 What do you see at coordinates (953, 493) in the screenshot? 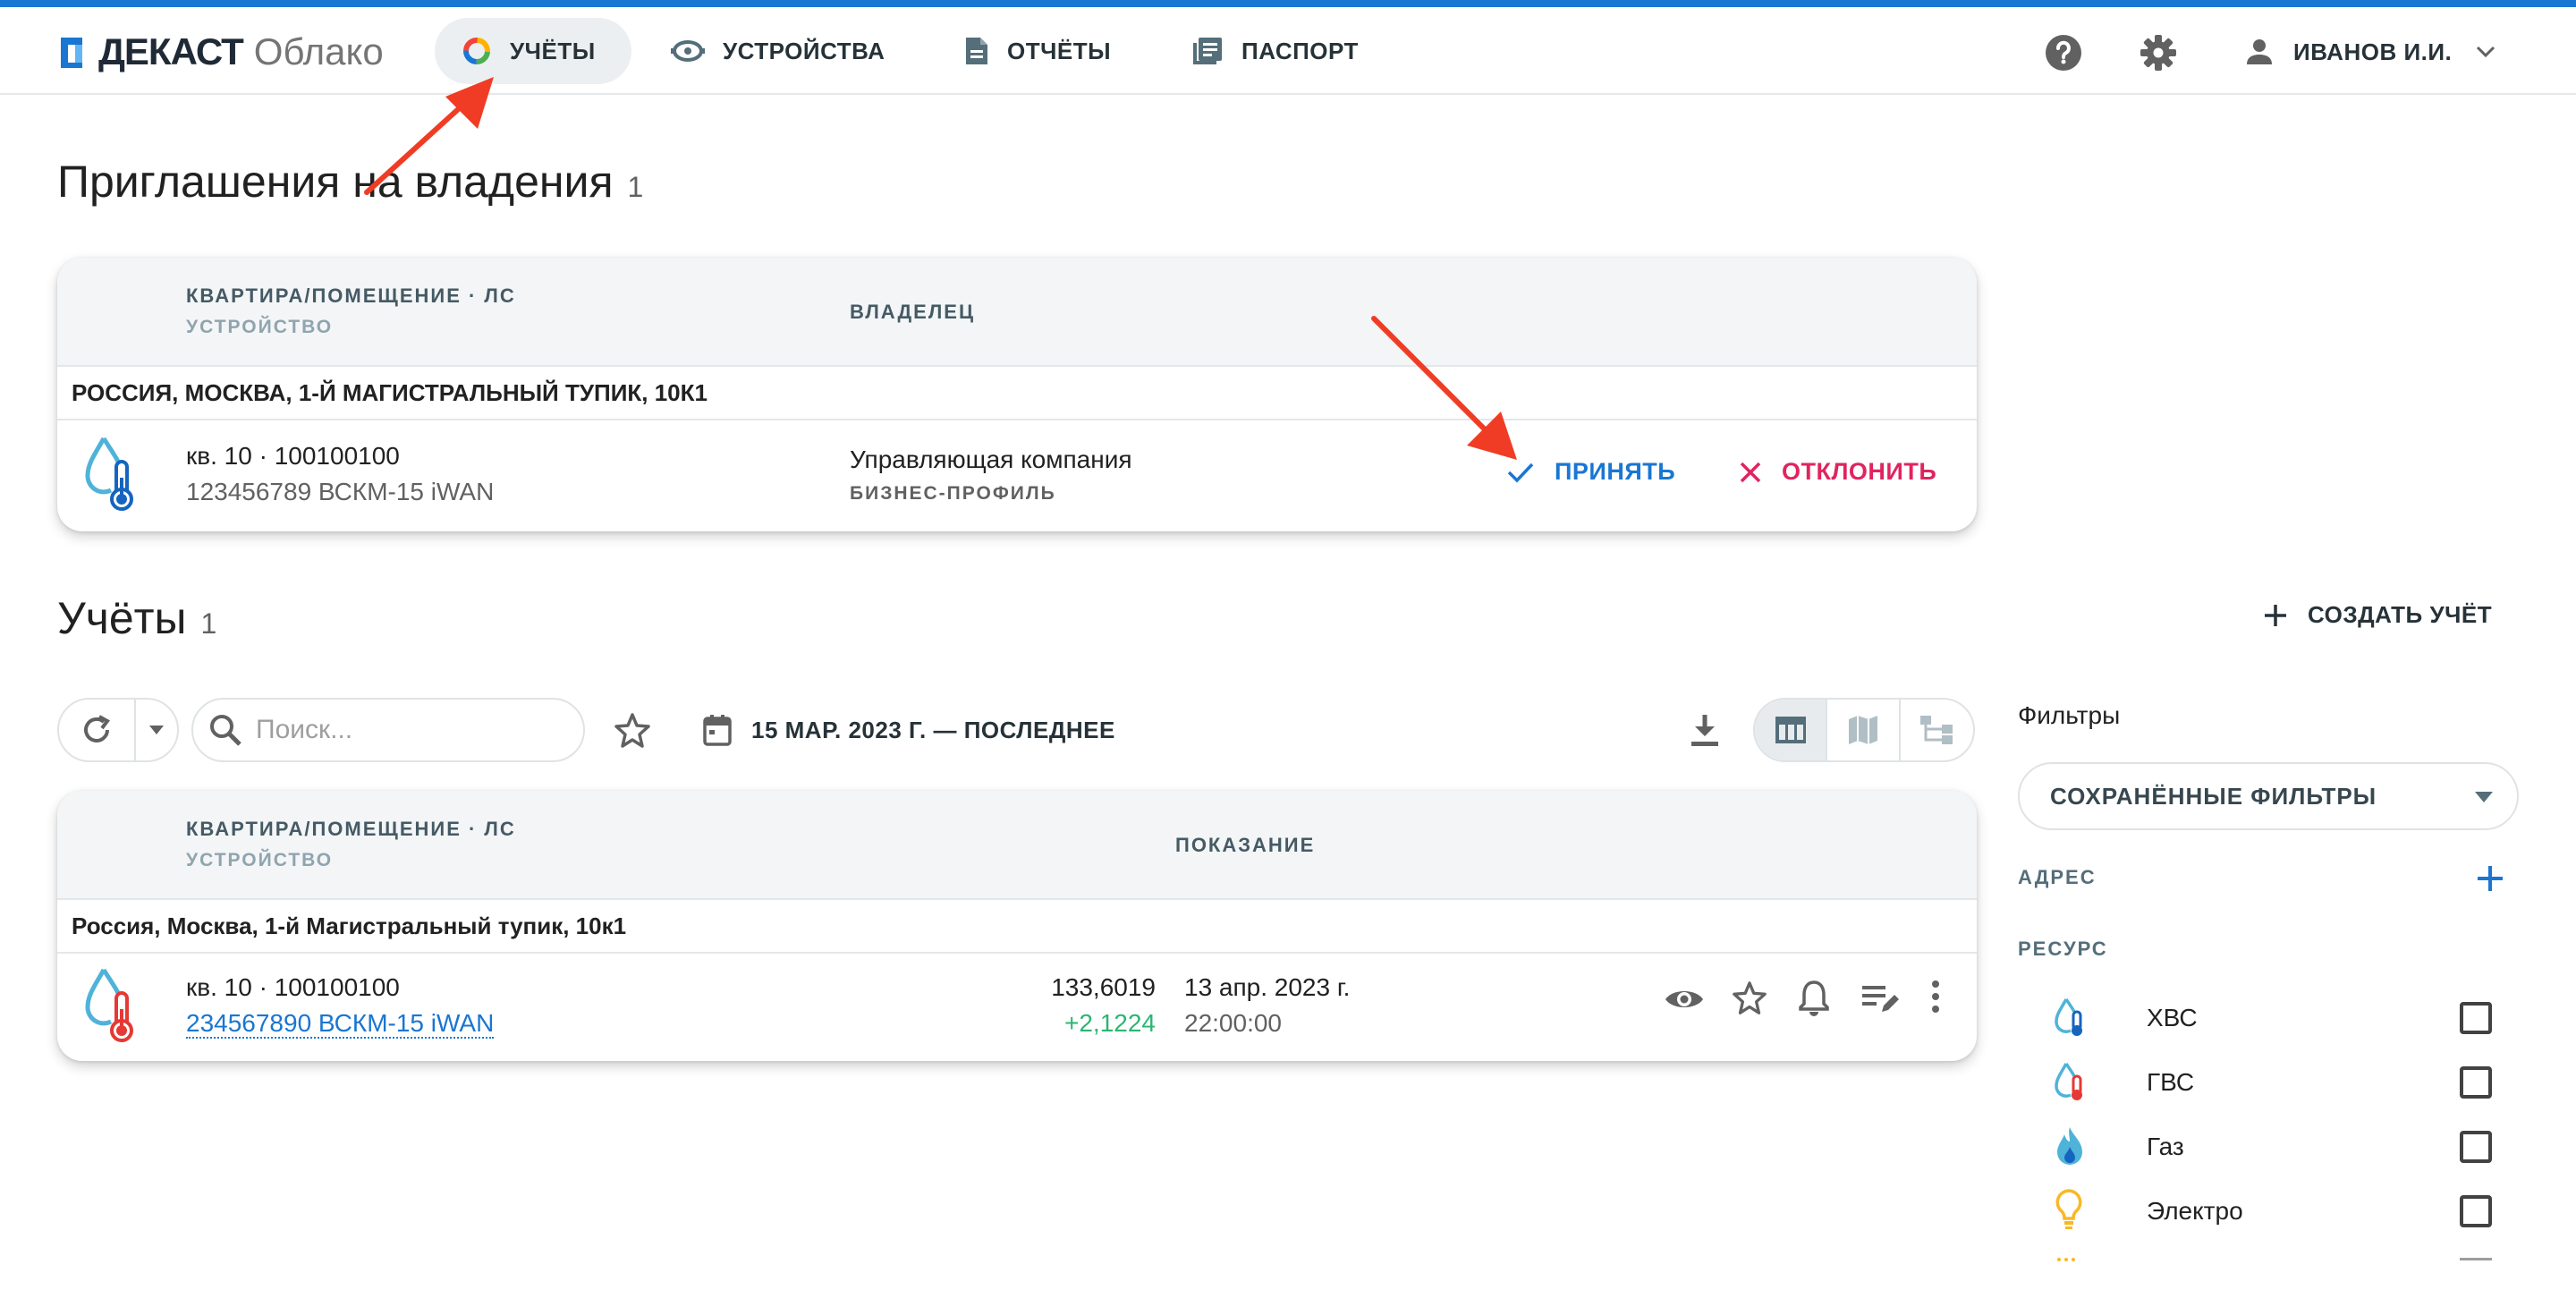
I see `owner-type: БИЗНЕС-ПРОФИЛЬ` at bounding box center [953, 493].